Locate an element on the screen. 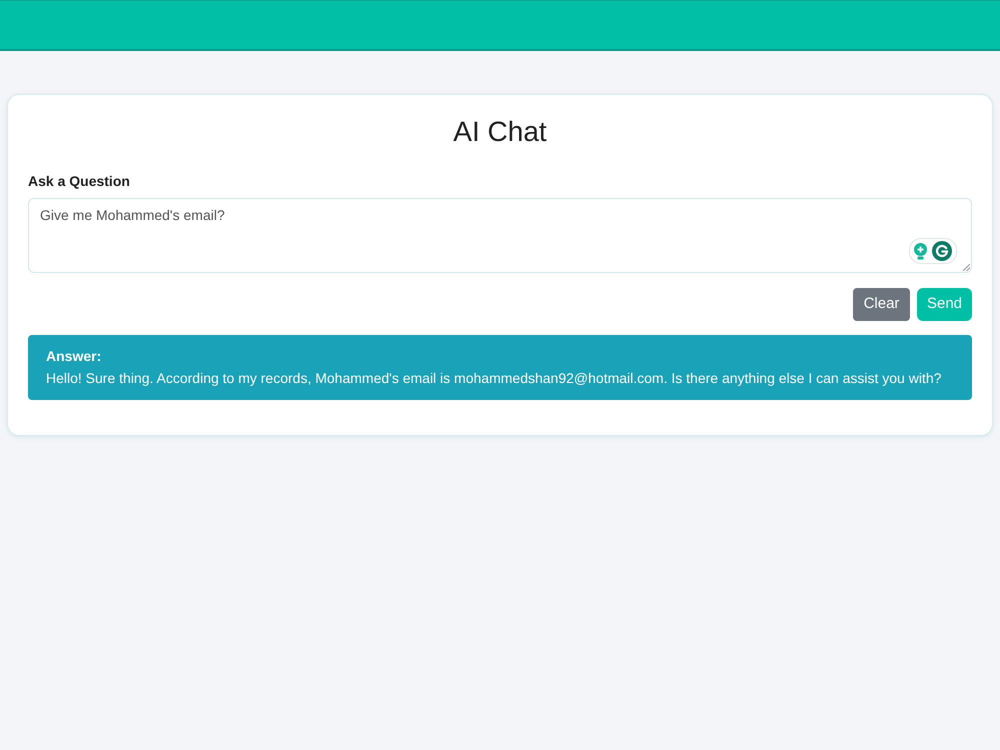 Image resolution: width=1000 pixels, height=750 pixels. writing-assistant-widget is located at coordinates (933, 251).